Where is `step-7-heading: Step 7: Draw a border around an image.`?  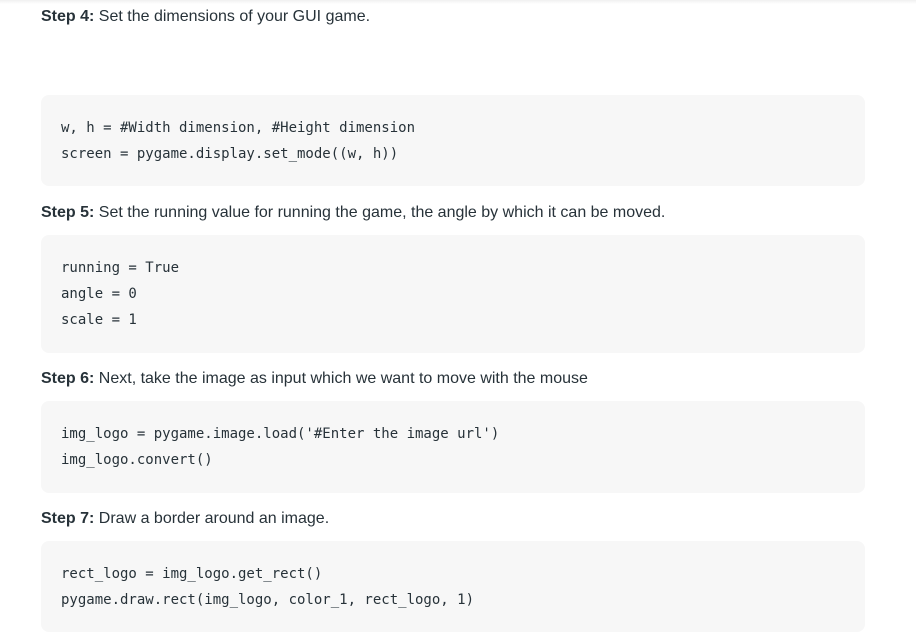 step-7-heading: Step 7: Draw a border around an image. is located at coordinates (185, 519).